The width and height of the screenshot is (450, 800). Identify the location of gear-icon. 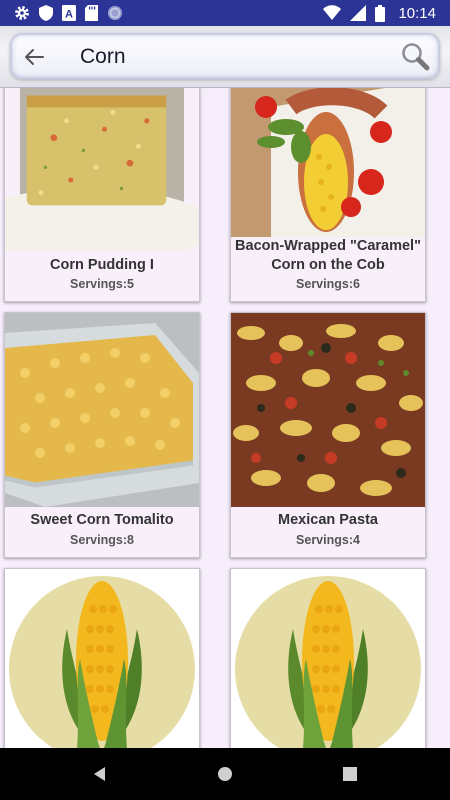
(22, 13).